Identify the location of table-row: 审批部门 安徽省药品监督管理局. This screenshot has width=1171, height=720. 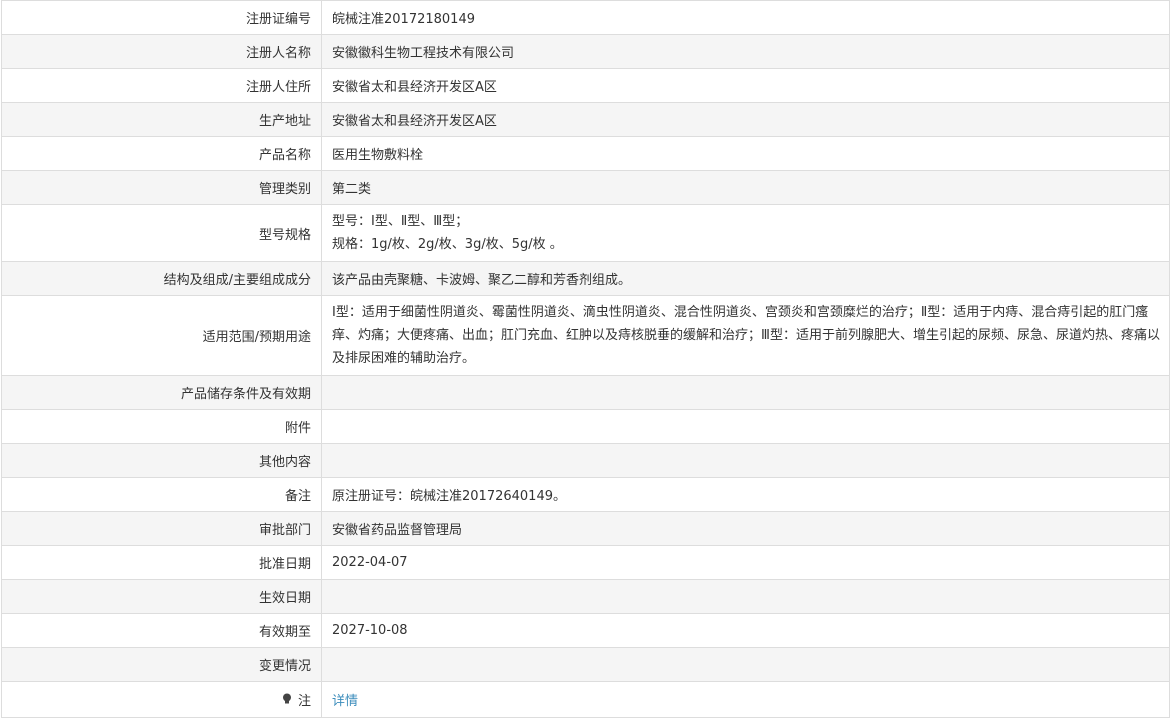
(585, 528).